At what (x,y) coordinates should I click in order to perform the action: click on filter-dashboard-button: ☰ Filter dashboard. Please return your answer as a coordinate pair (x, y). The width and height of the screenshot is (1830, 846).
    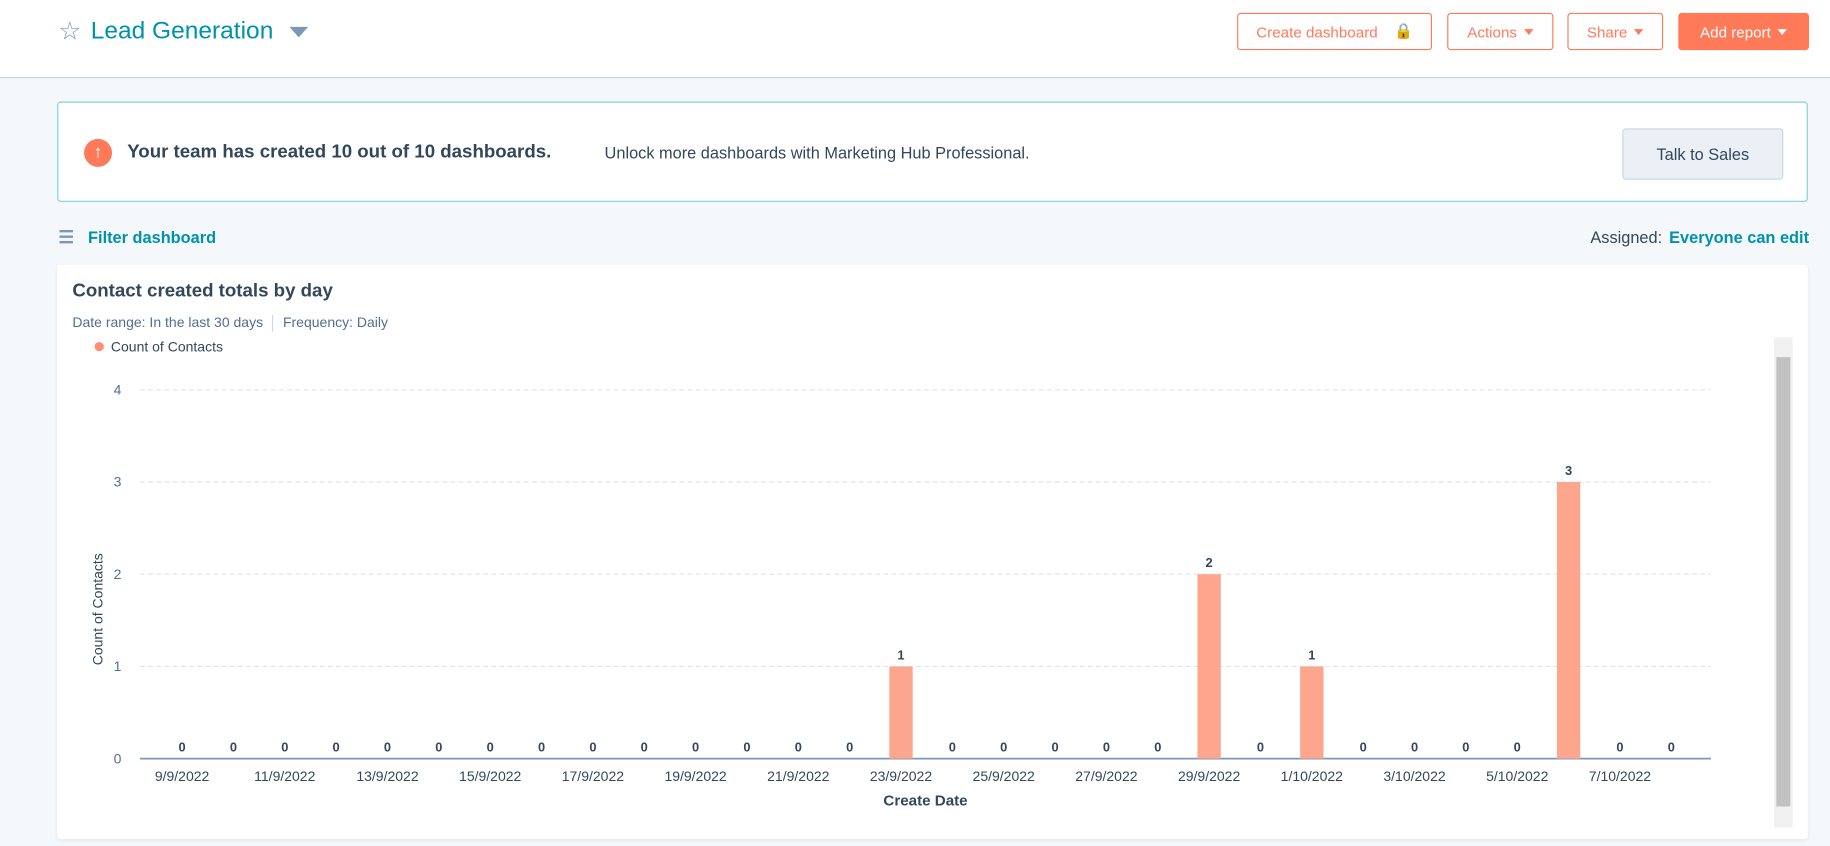
    Looking at the image, I should click on (137, 237).